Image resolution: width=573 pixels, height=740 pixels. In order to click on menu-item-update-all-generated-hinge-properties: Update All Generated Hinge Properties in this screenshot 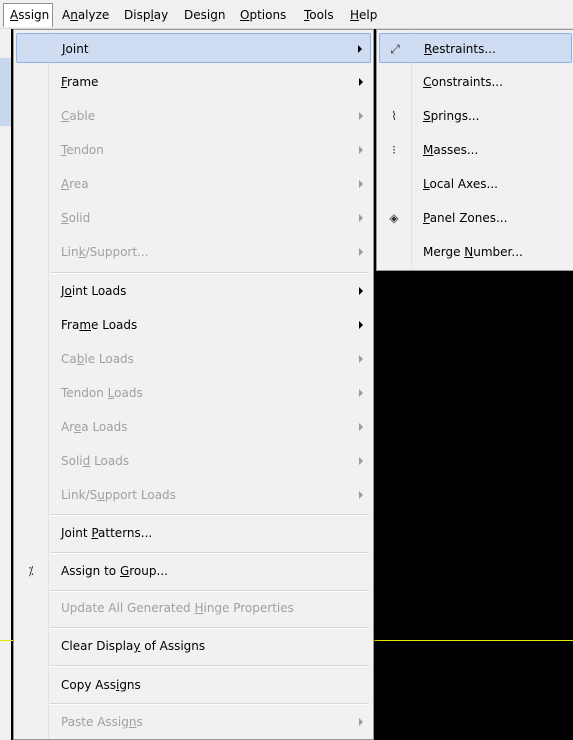, I will do `click(193, 608)`.